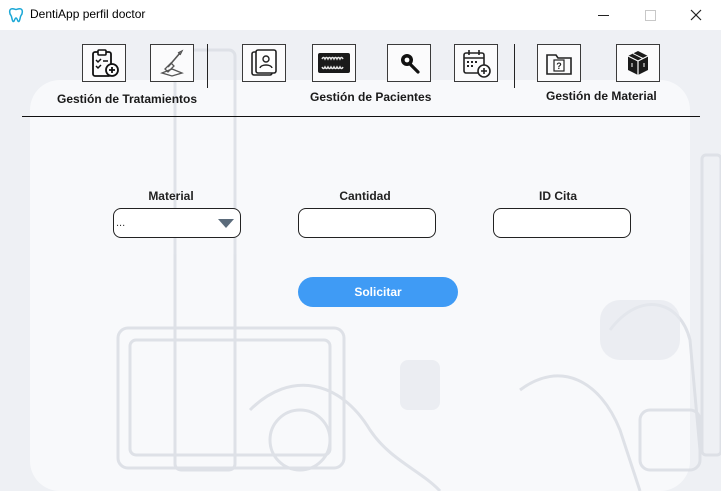 The height and width of the screenshot is (491, 721). I want to click on patient-file-button, so click(264, 63).